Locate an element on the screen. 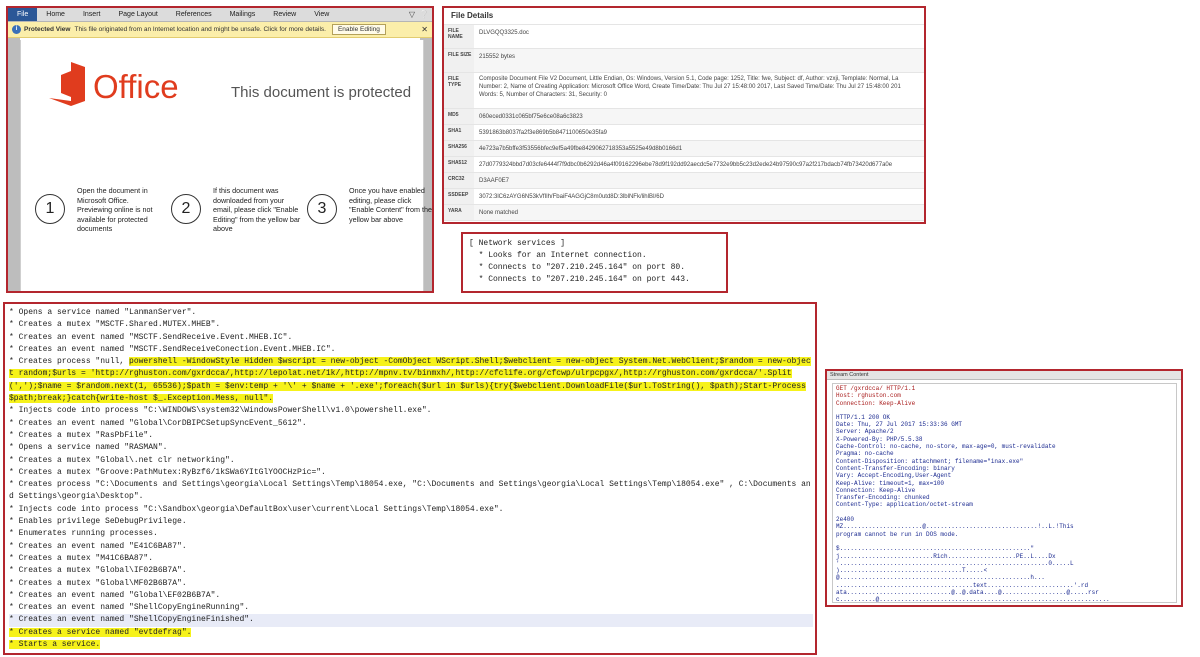 This screenshot has width=1200, height=657. row-value: 5391863b8037fa2f3e869b5b8471100650e35fa9 is located at coordinates (543, 133).